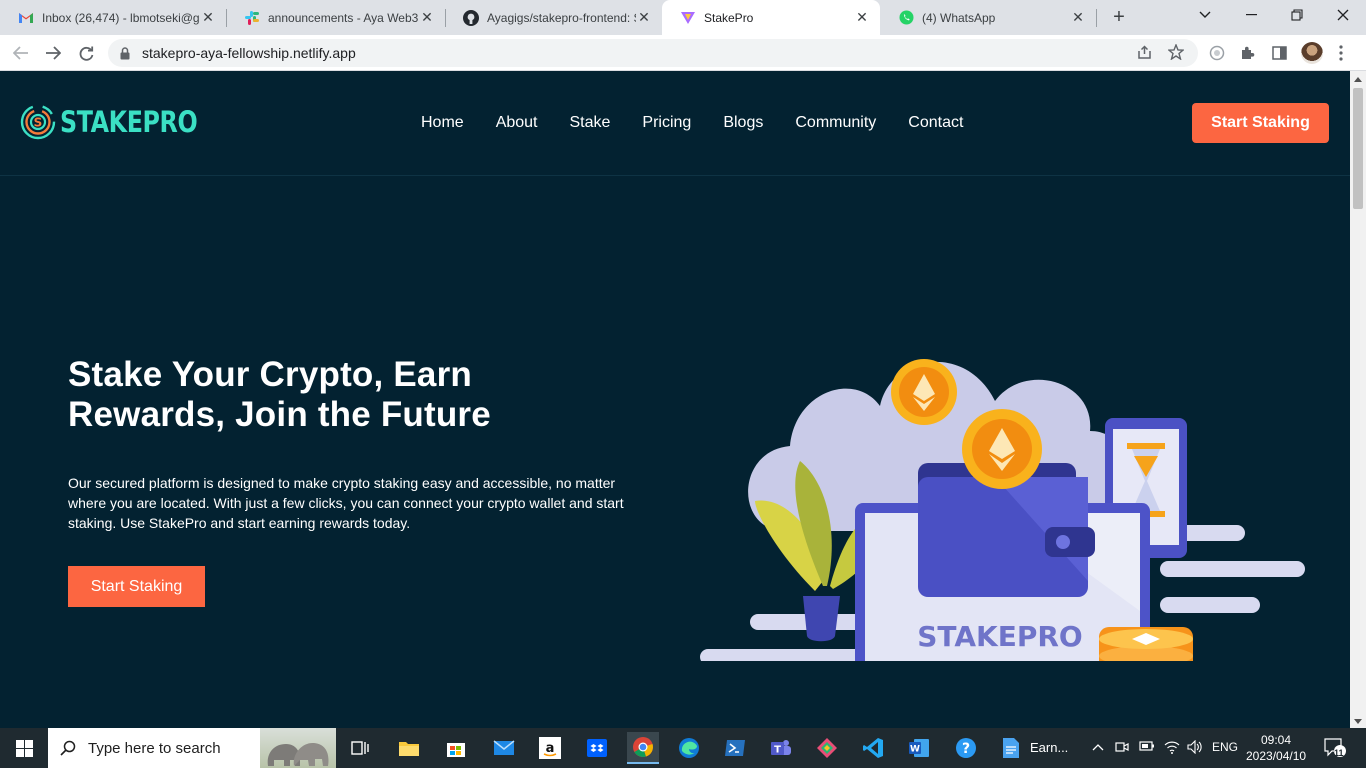 The height and width of the screenshot is (768, 1366). I want to click on taskbar-edge, so click(689, 748).